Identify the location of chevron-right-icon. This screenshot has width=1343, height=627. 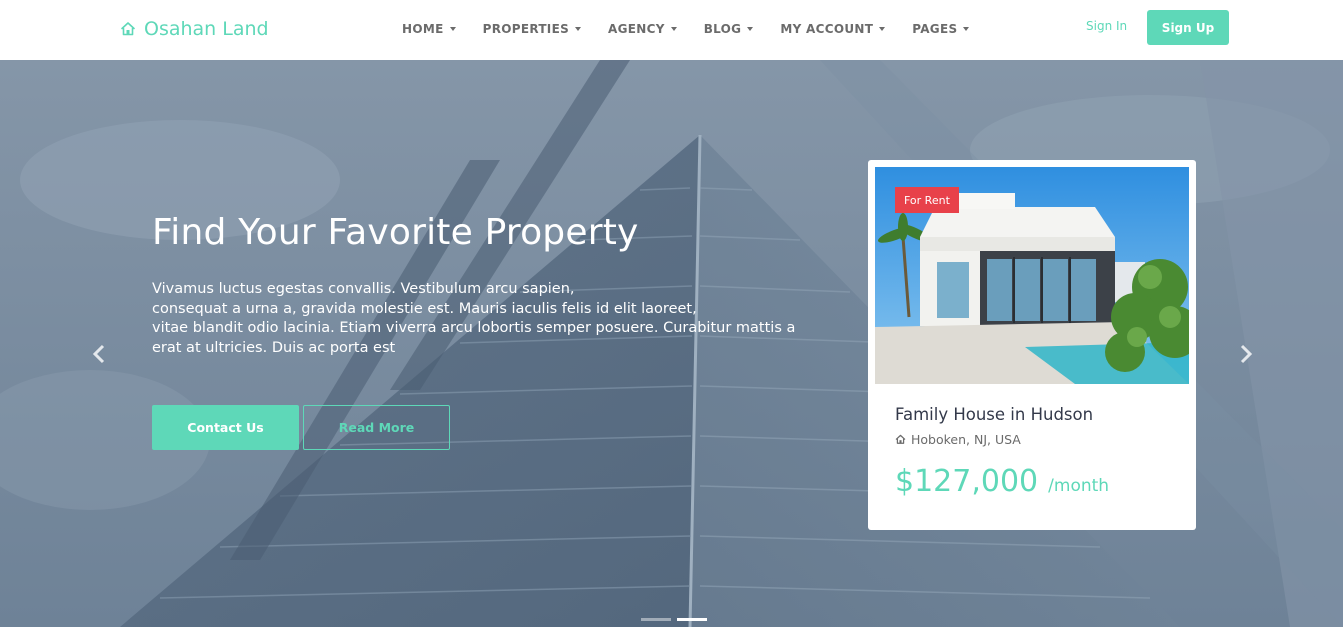
(1246, 354).